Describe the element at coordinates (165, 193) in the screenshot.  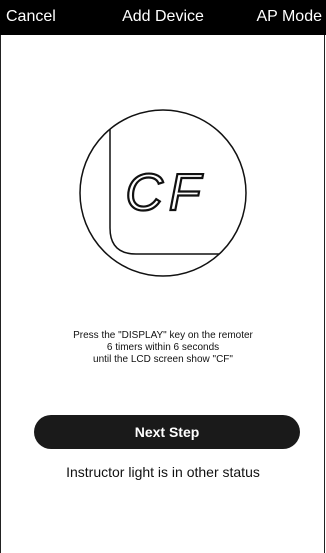
I see `lcd-cf-text: CF` at that location.